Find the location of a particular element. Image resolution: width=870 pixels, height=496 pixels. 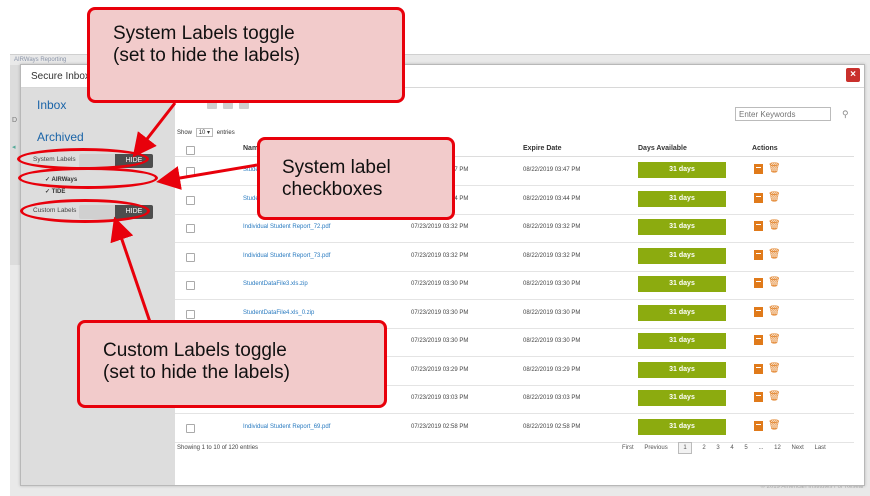

entries-select-value: 10 is located at coordinates (202, 133).